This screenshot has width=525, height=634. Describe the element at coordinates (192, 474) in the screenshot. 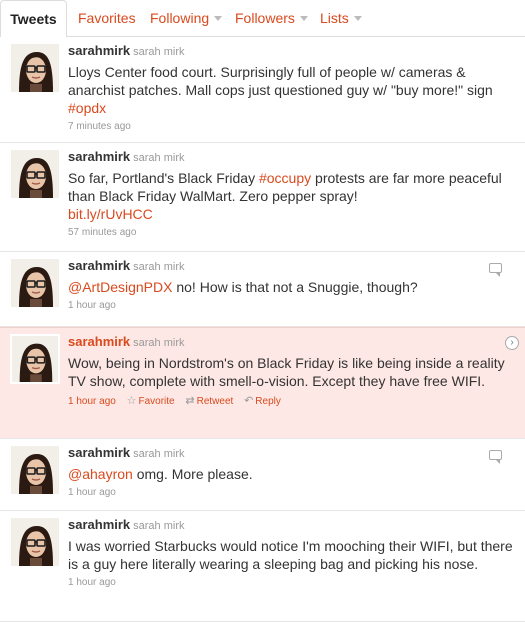

I see `tweet-text-part: omg. More please.` at that location.